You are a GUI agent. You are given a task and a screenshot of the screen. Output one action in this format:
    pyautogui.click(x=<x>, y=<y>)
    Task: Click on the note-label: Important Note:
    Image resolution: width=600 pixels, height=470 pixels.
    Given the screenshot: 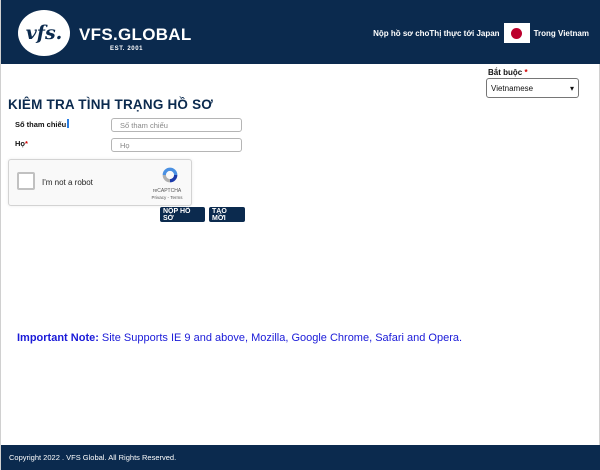 What is the action you would take?
    pyautogui.click(x=58, y=338)
    